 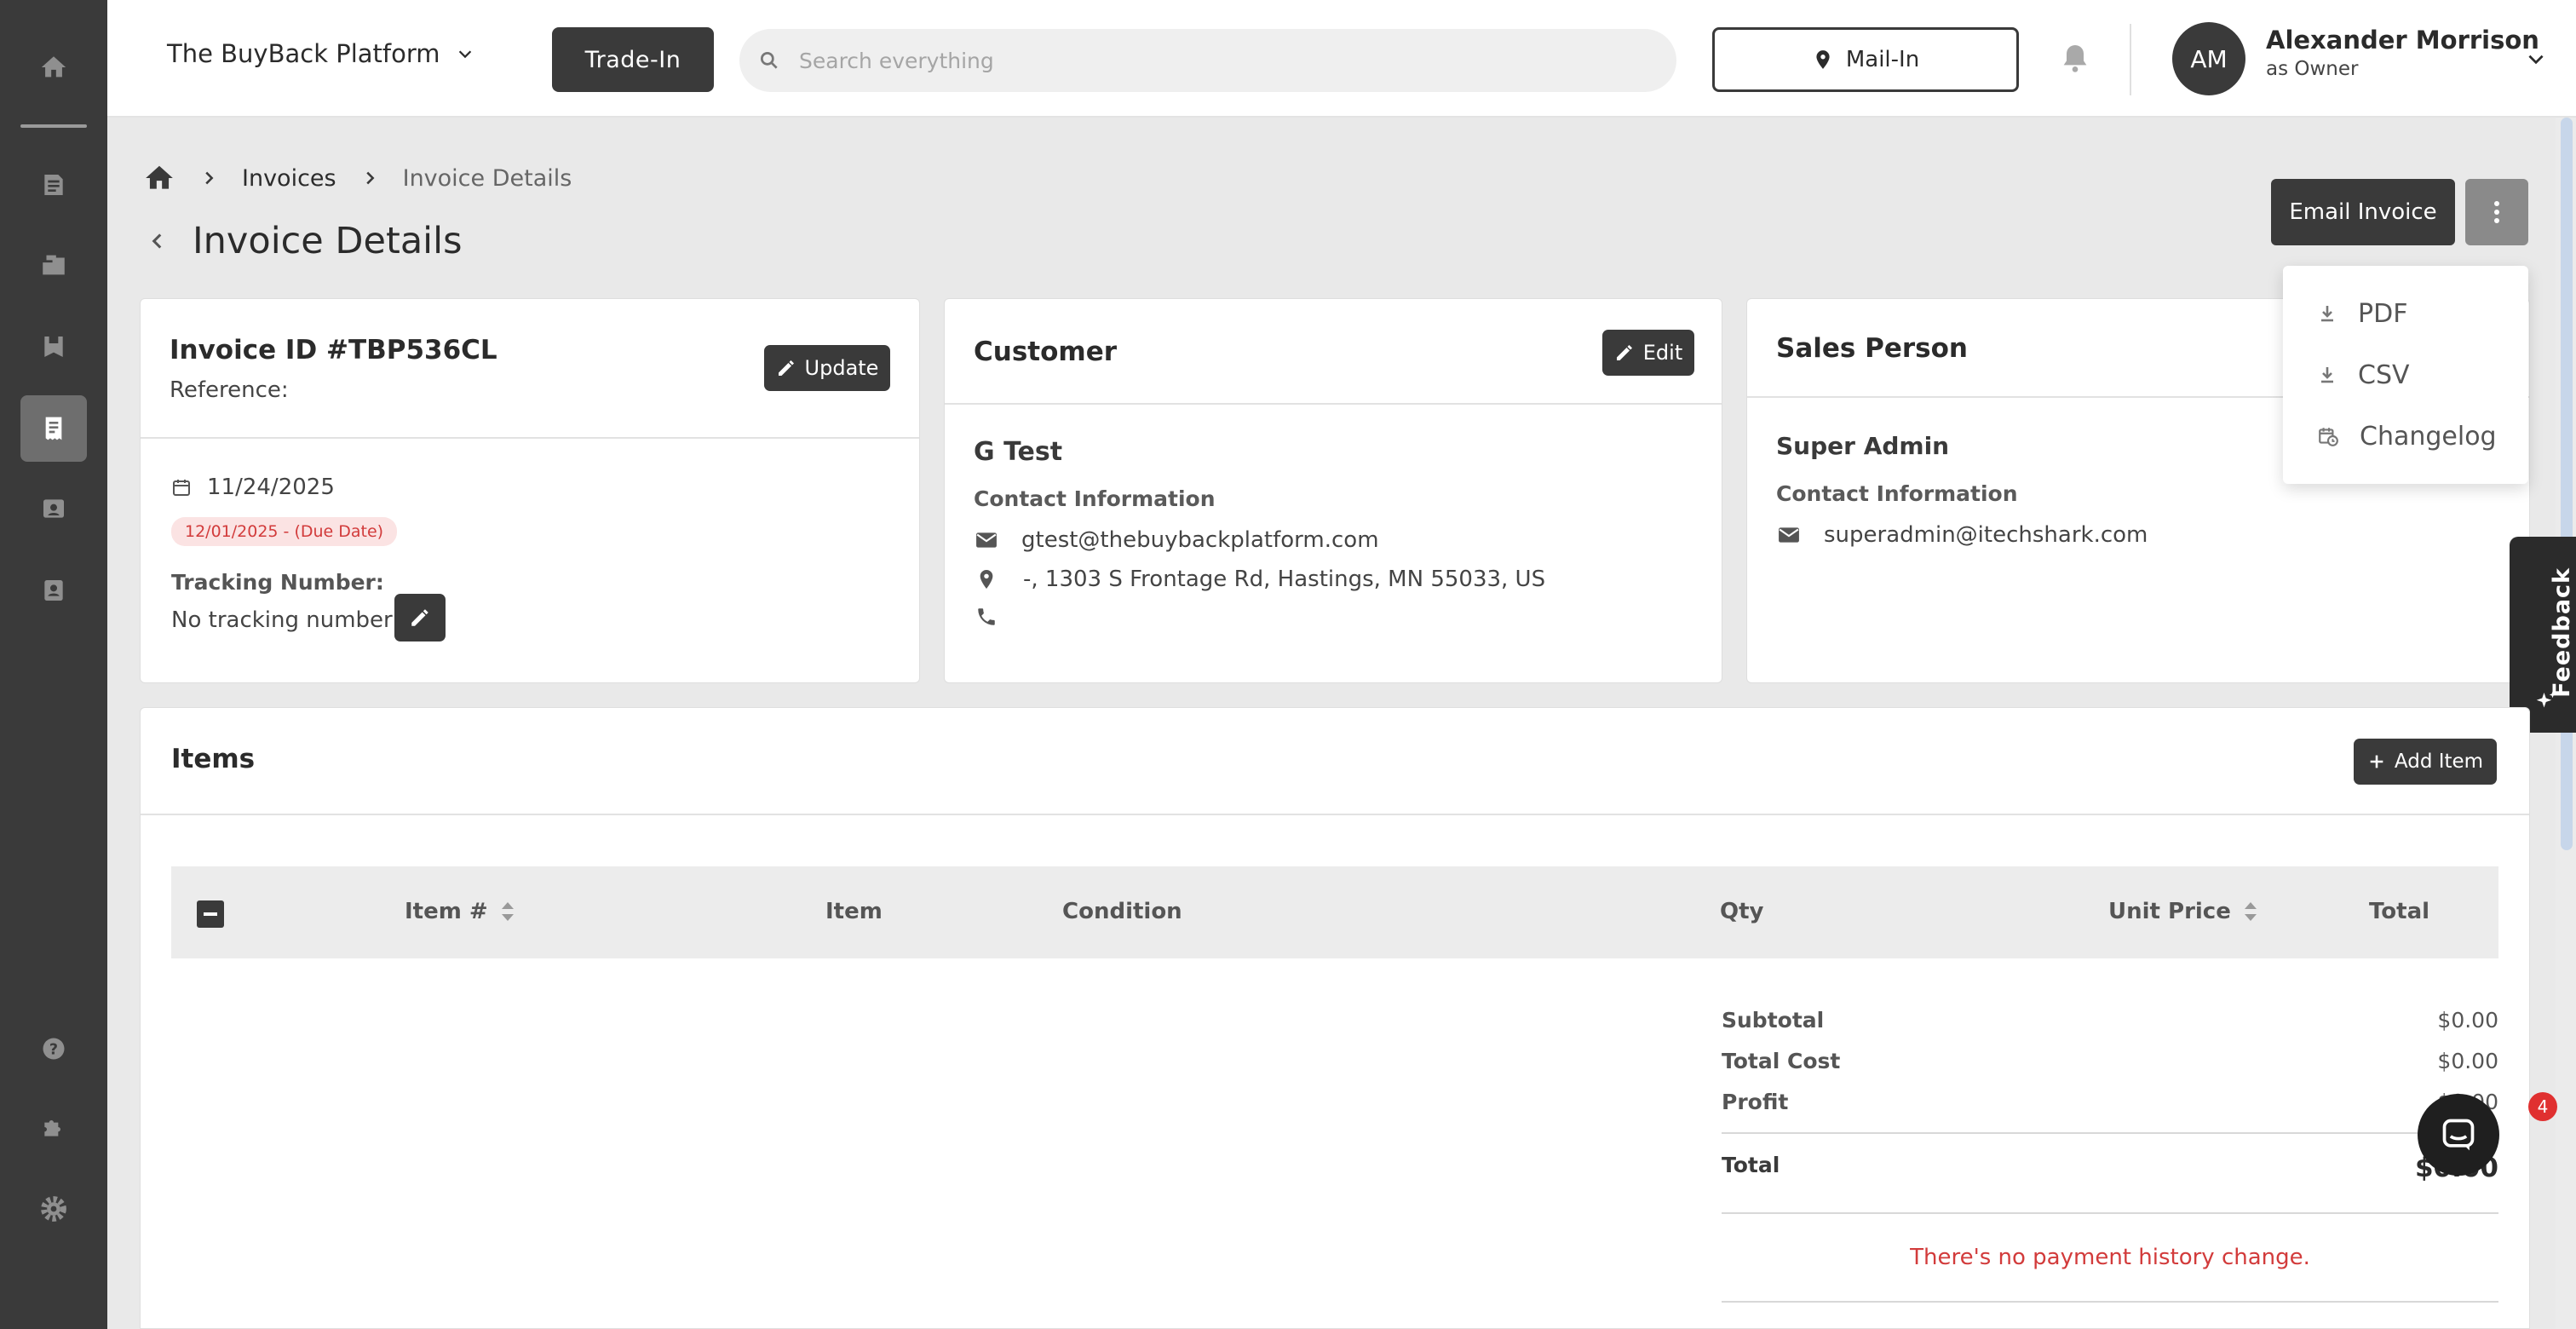 I want to click on platform-switcher: The BuyBack Platform, so click(x=320, y=54).